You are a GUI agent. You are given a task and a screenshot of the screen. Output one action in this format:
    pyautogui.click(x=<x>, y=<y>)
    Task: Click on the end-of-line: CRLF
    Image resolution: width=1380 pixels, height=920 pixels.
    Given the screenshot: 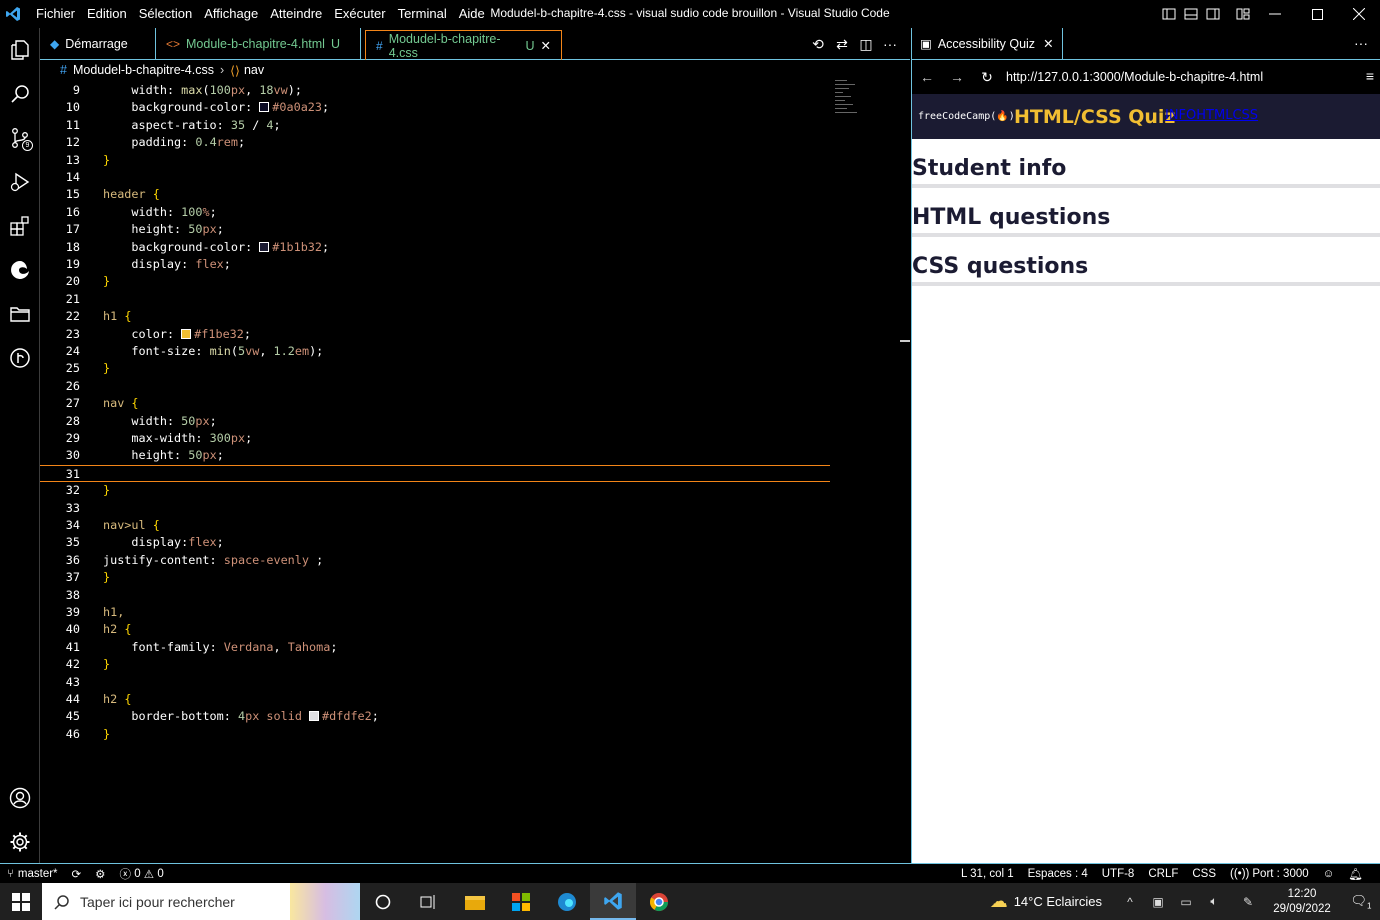 What is the action you would take?
    pyautogui.click(x=1163, y=874)
    